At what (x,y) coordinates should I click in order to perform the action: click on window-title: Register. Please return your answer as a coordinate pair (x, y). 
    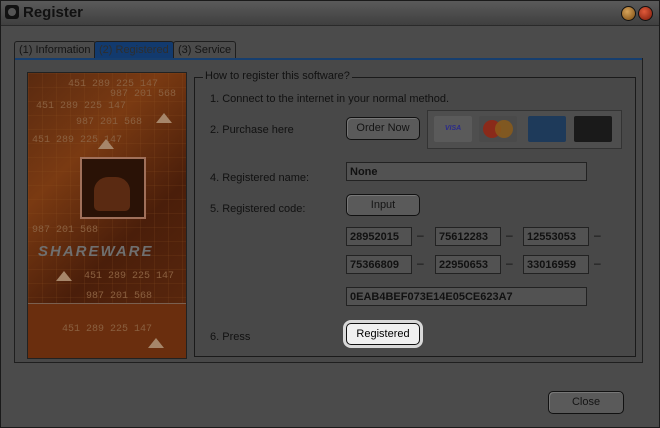
    Looking at the image, I should click on (53, 12).